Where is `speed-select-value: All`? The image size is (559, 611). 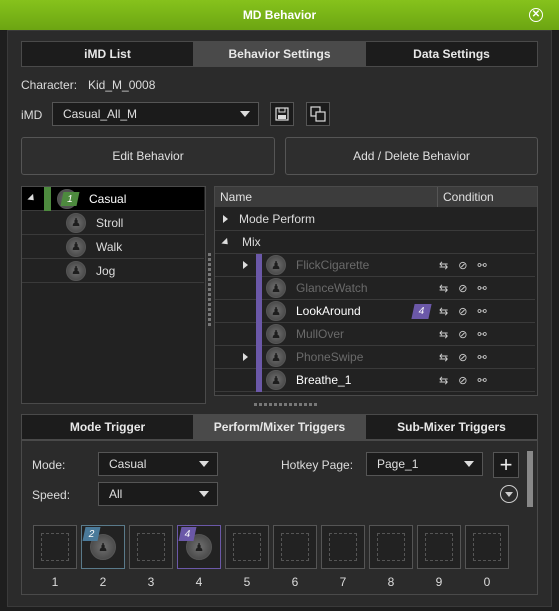
speed-select-value: All is located at coordinates (116, 494).